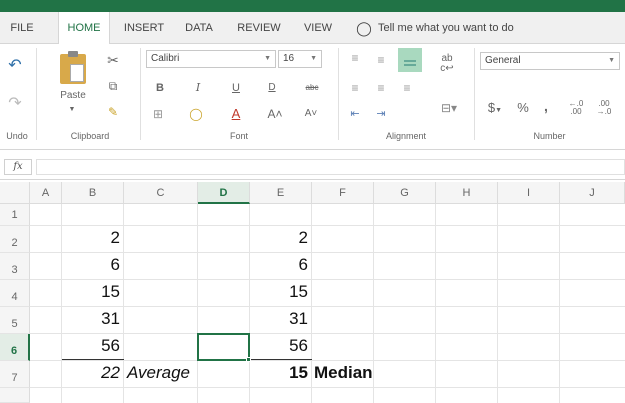 Image resolution: width=625 pixels, height=403 pixels. I want to click on cell-b6: 56, so click(91, 346).